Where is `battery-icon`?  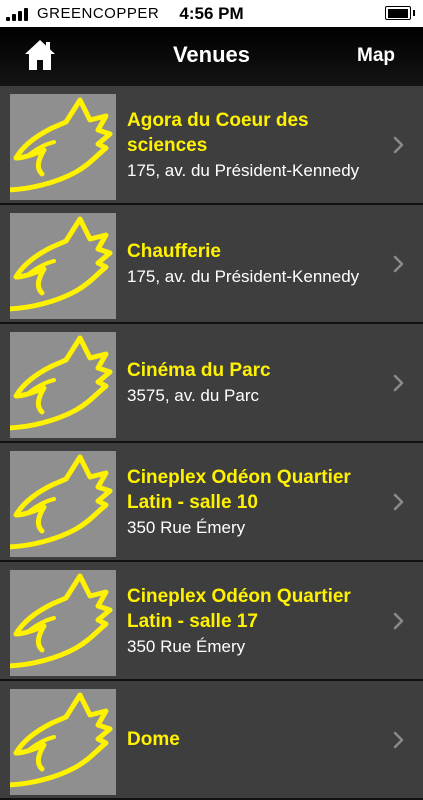
battery-icon is located at coordinates (400, 13).